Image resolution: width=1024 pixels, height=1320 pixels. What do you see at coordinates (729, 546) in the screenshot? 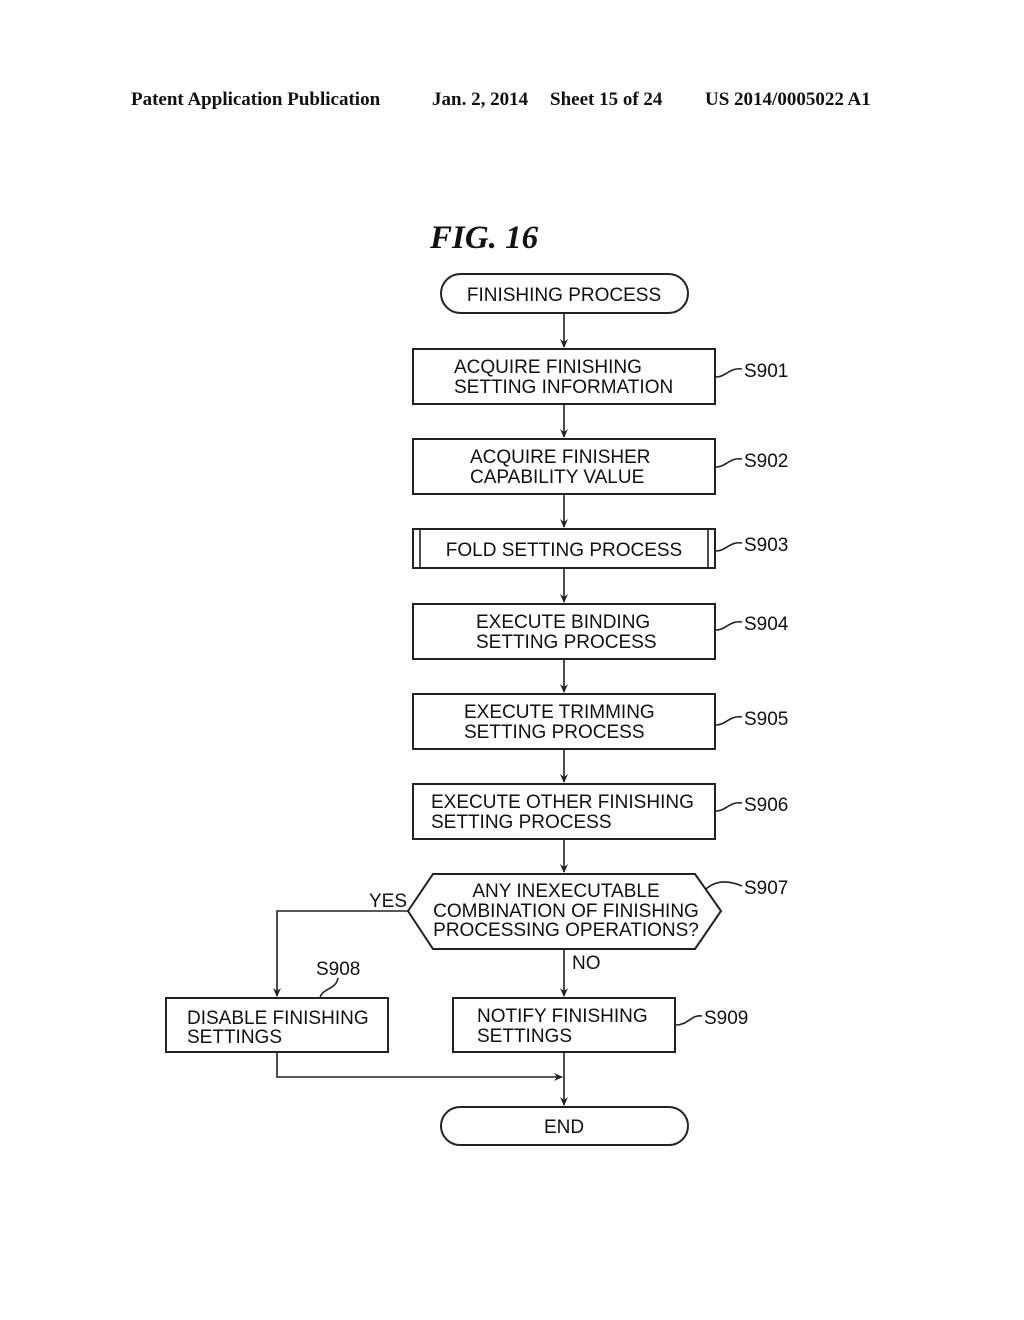
I see `leader-s903` at bounding box center [729, 546].